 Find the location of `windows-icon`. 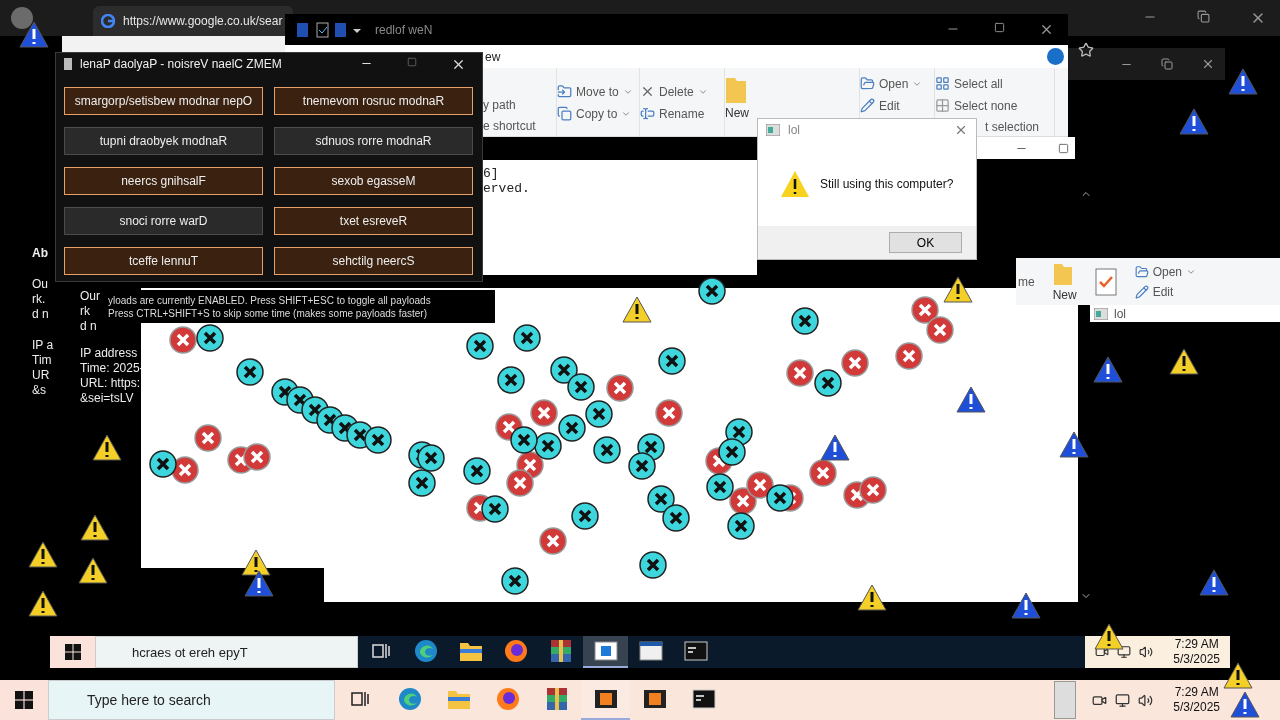

windows-icon is located at coordinates (72, 652).